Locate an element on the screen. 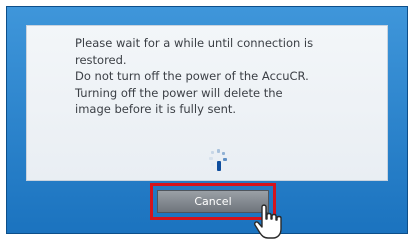 The width and height of the screenshot is (418, 240). message-line-2: restored. is located at coordinates (101, 59).